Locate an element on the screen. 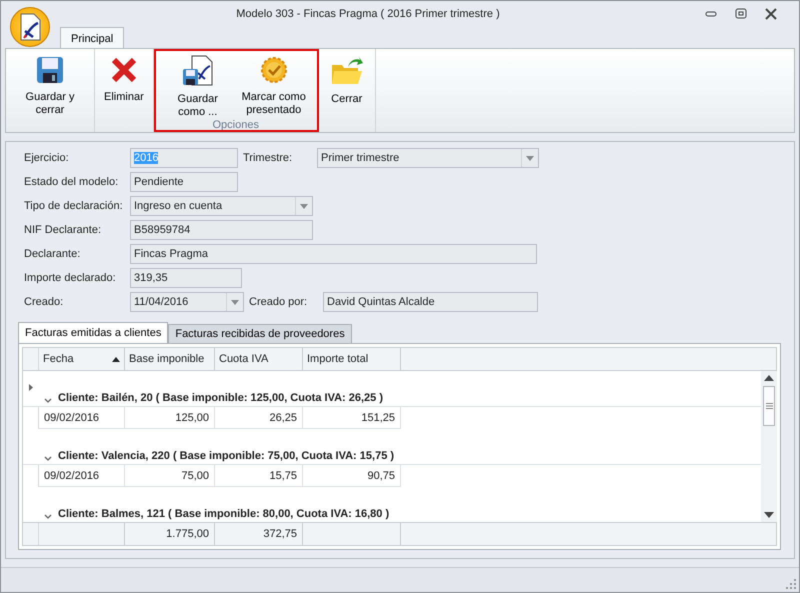 Image resolution: width=800 pixels, height=593 pixels. table-cell: 26,25 is located at coordinates (259, 418).